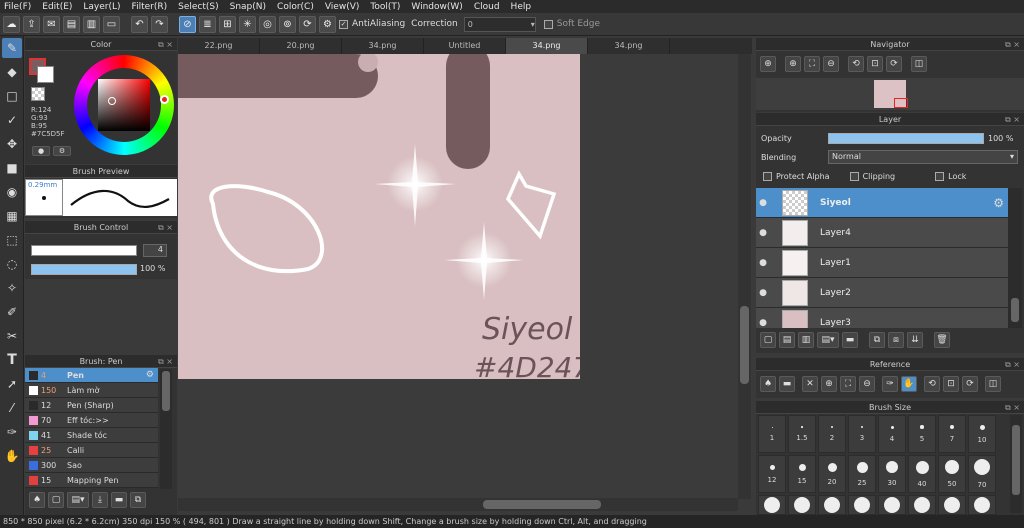 Image resolution: width=1024 pixels, height=528 pixels. I want to click on brush-item: 150 Làm mờ, so click(91, 390).